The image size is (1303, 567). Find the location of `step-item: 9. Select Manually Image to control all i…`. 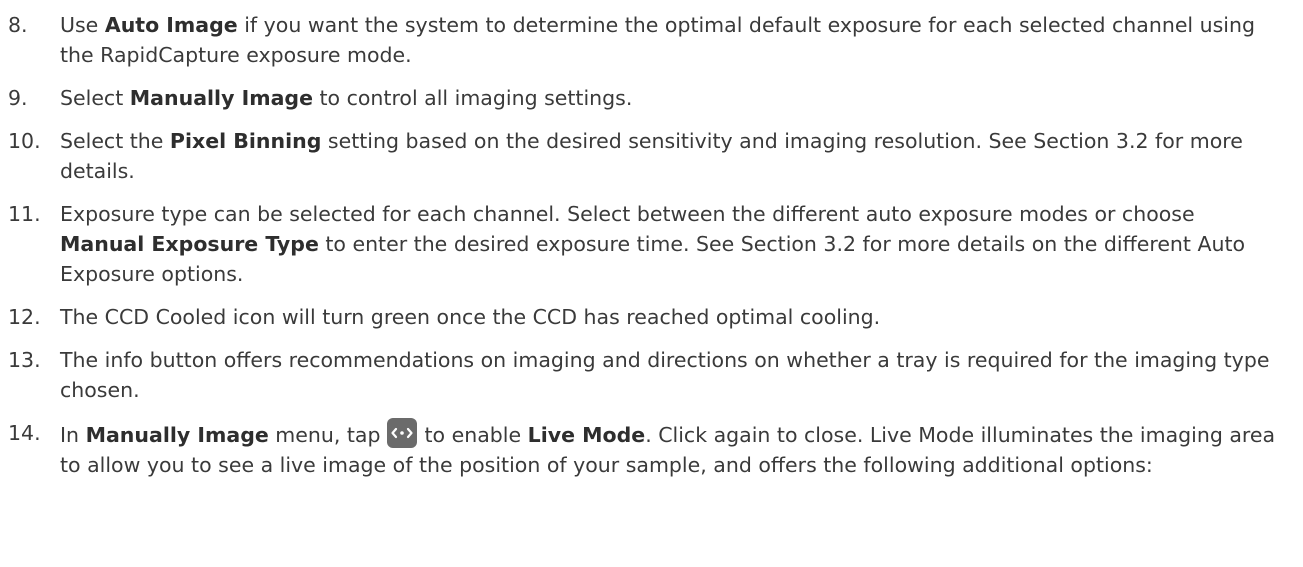

step-item: 9. Select Manually Image to control all i… is located at coordinates (651, 98).